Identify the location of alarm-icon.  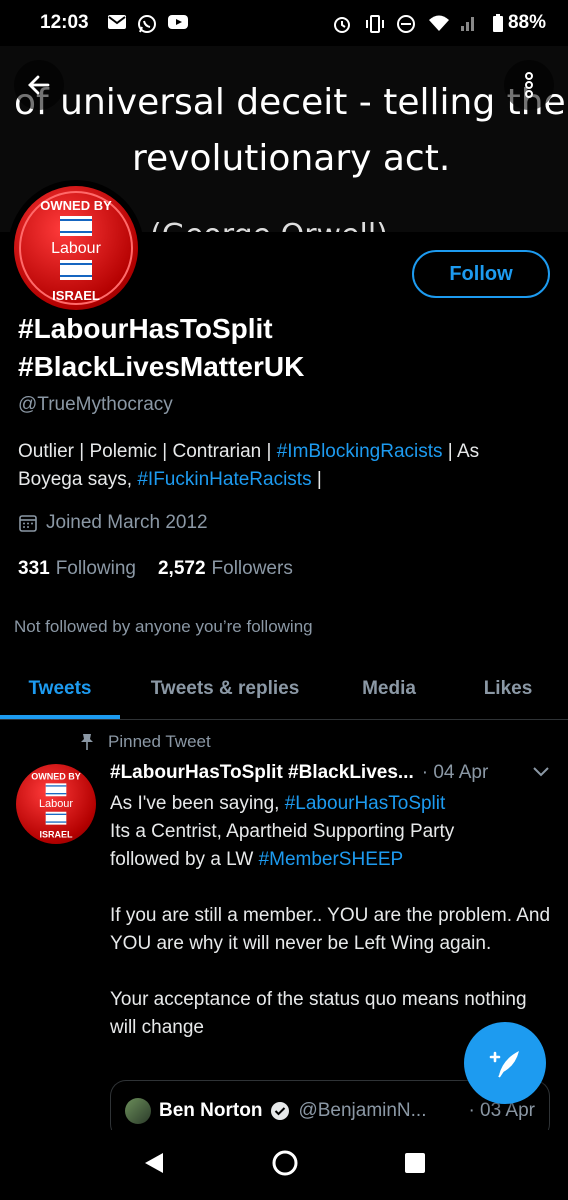
(342, 23).